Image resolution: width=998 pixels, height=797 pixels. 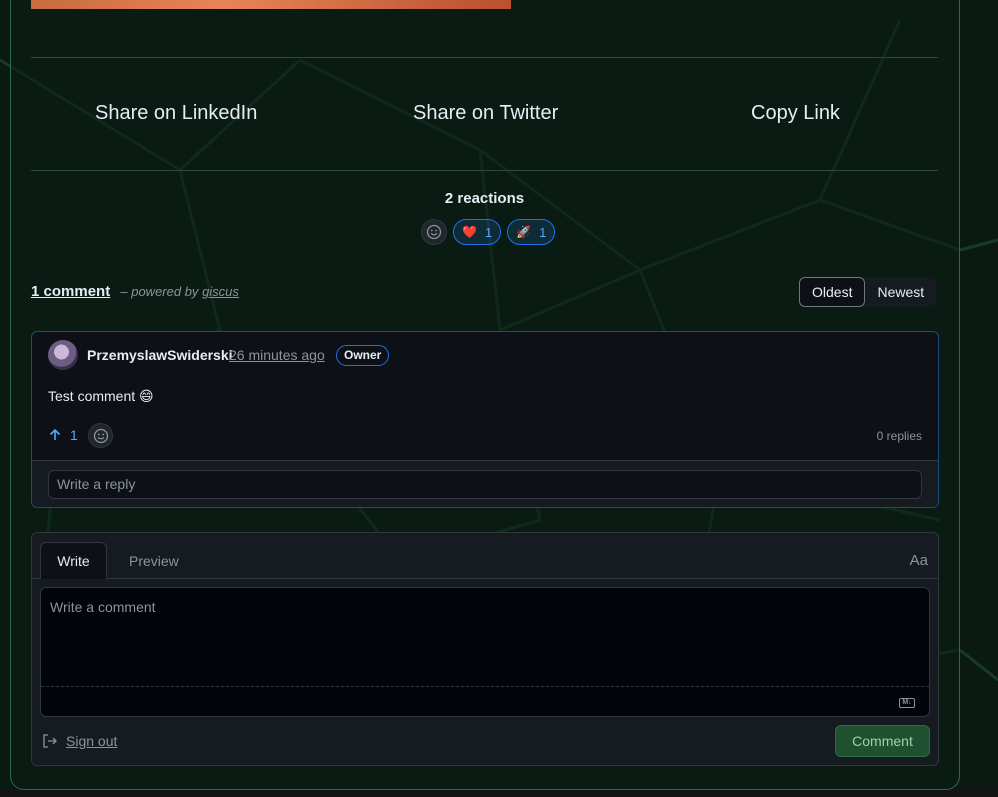 What do you see at coordinates (277, 355) in the screenshot?
I see `comment-time: 26 minutes ago` at bounding box center [277, 355].